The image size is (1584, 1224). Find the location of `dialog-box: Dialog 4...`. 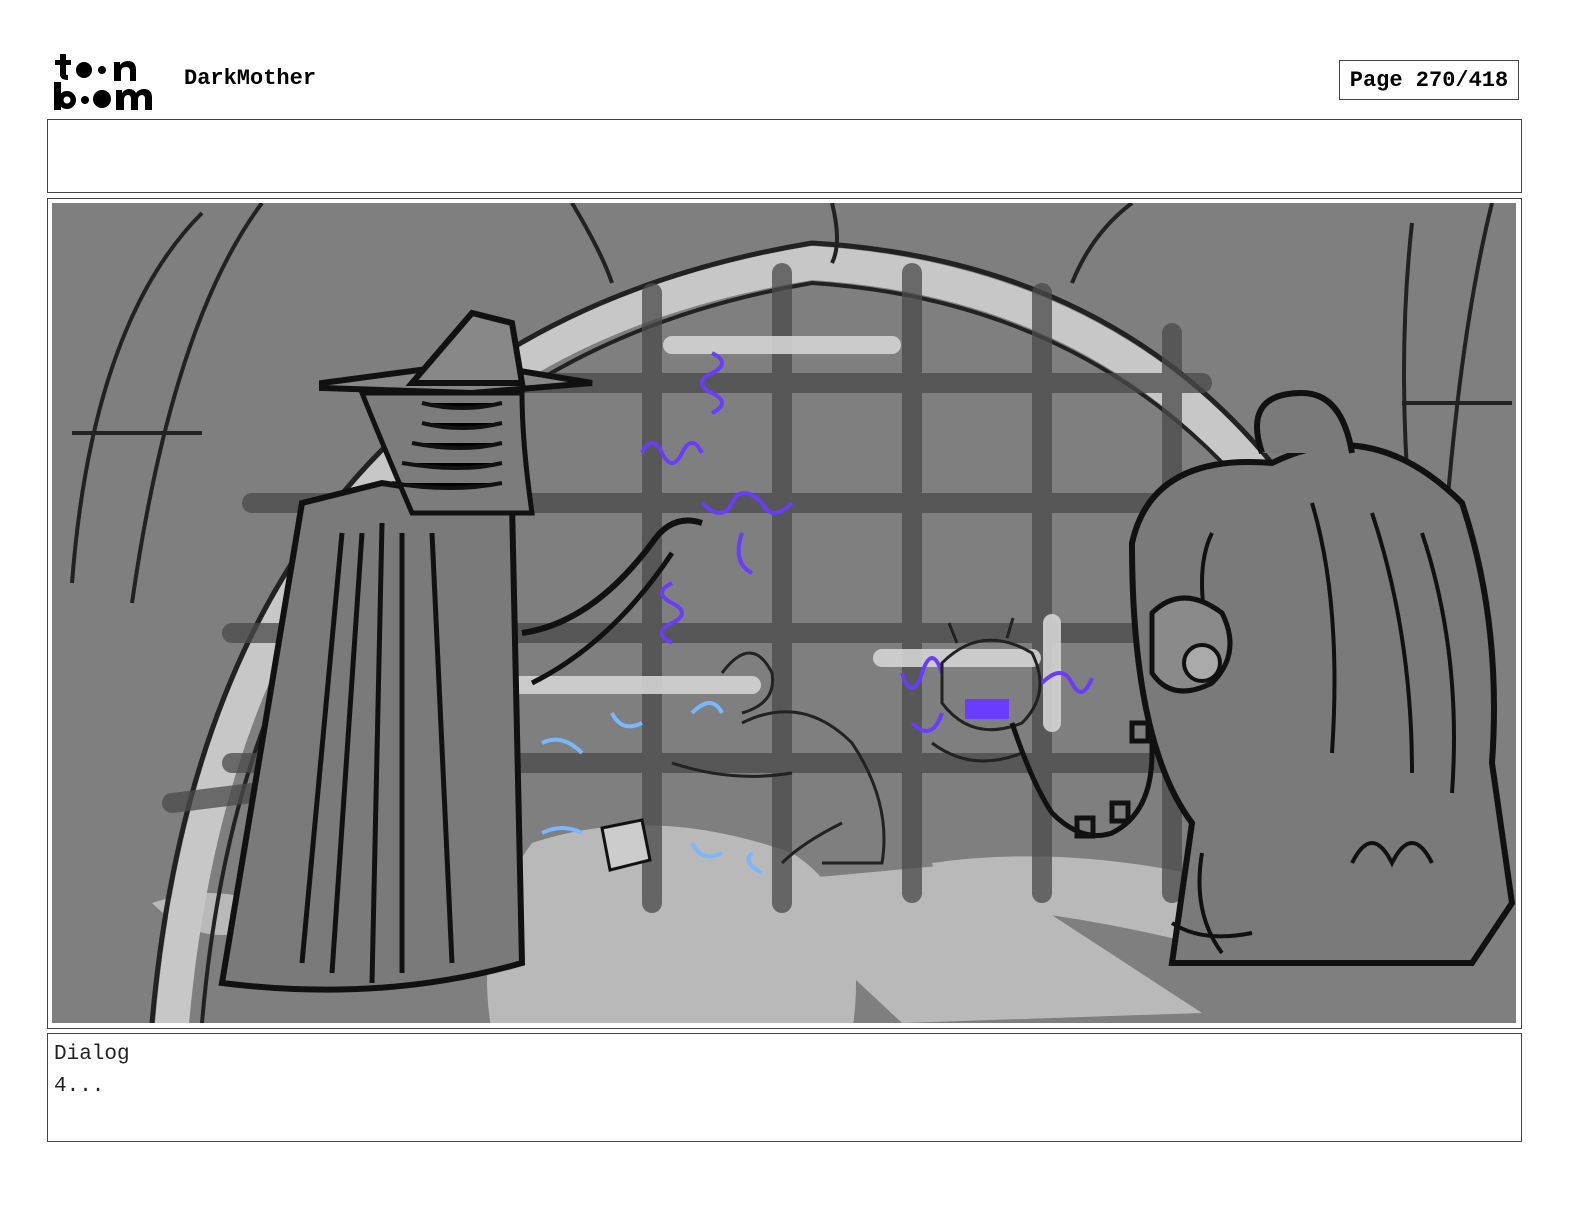

dialog-box: Dialog 4... is located at coordinates (784, 1087).